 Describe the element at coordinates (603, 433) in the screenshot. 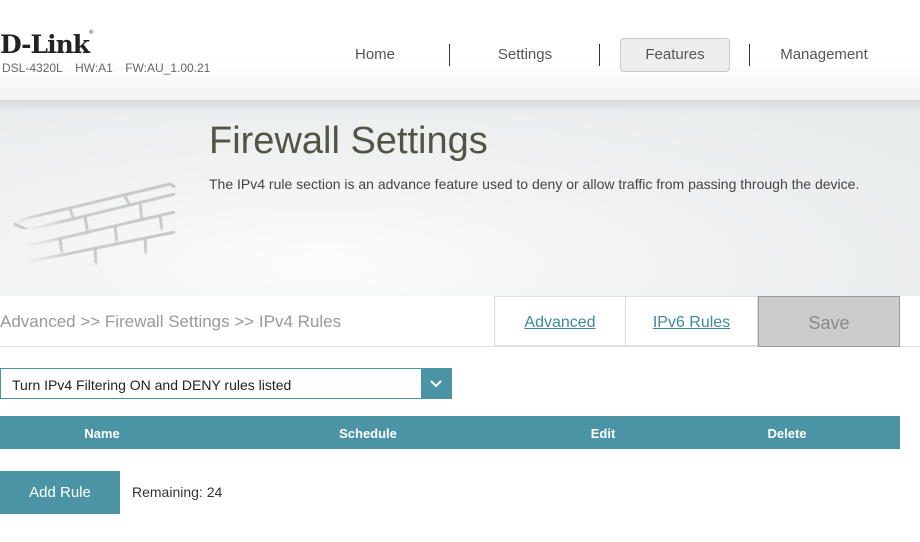

I see `column-edit: Edit` at that location.